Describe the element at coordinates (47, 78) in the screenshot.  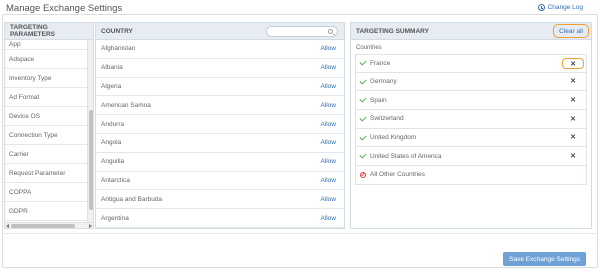
I see `param-item-inventory-type: Inventory Type` at that location.